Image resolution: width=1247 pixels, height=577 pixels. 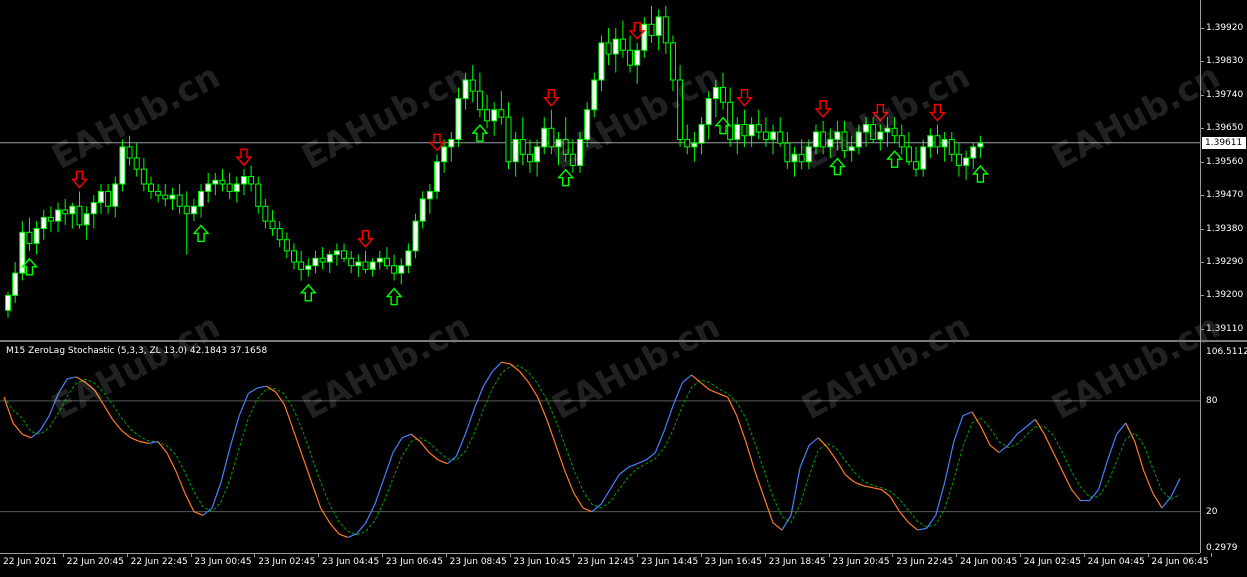 I want to click on price-label: 1.39920, so click(x=1225, y=28).